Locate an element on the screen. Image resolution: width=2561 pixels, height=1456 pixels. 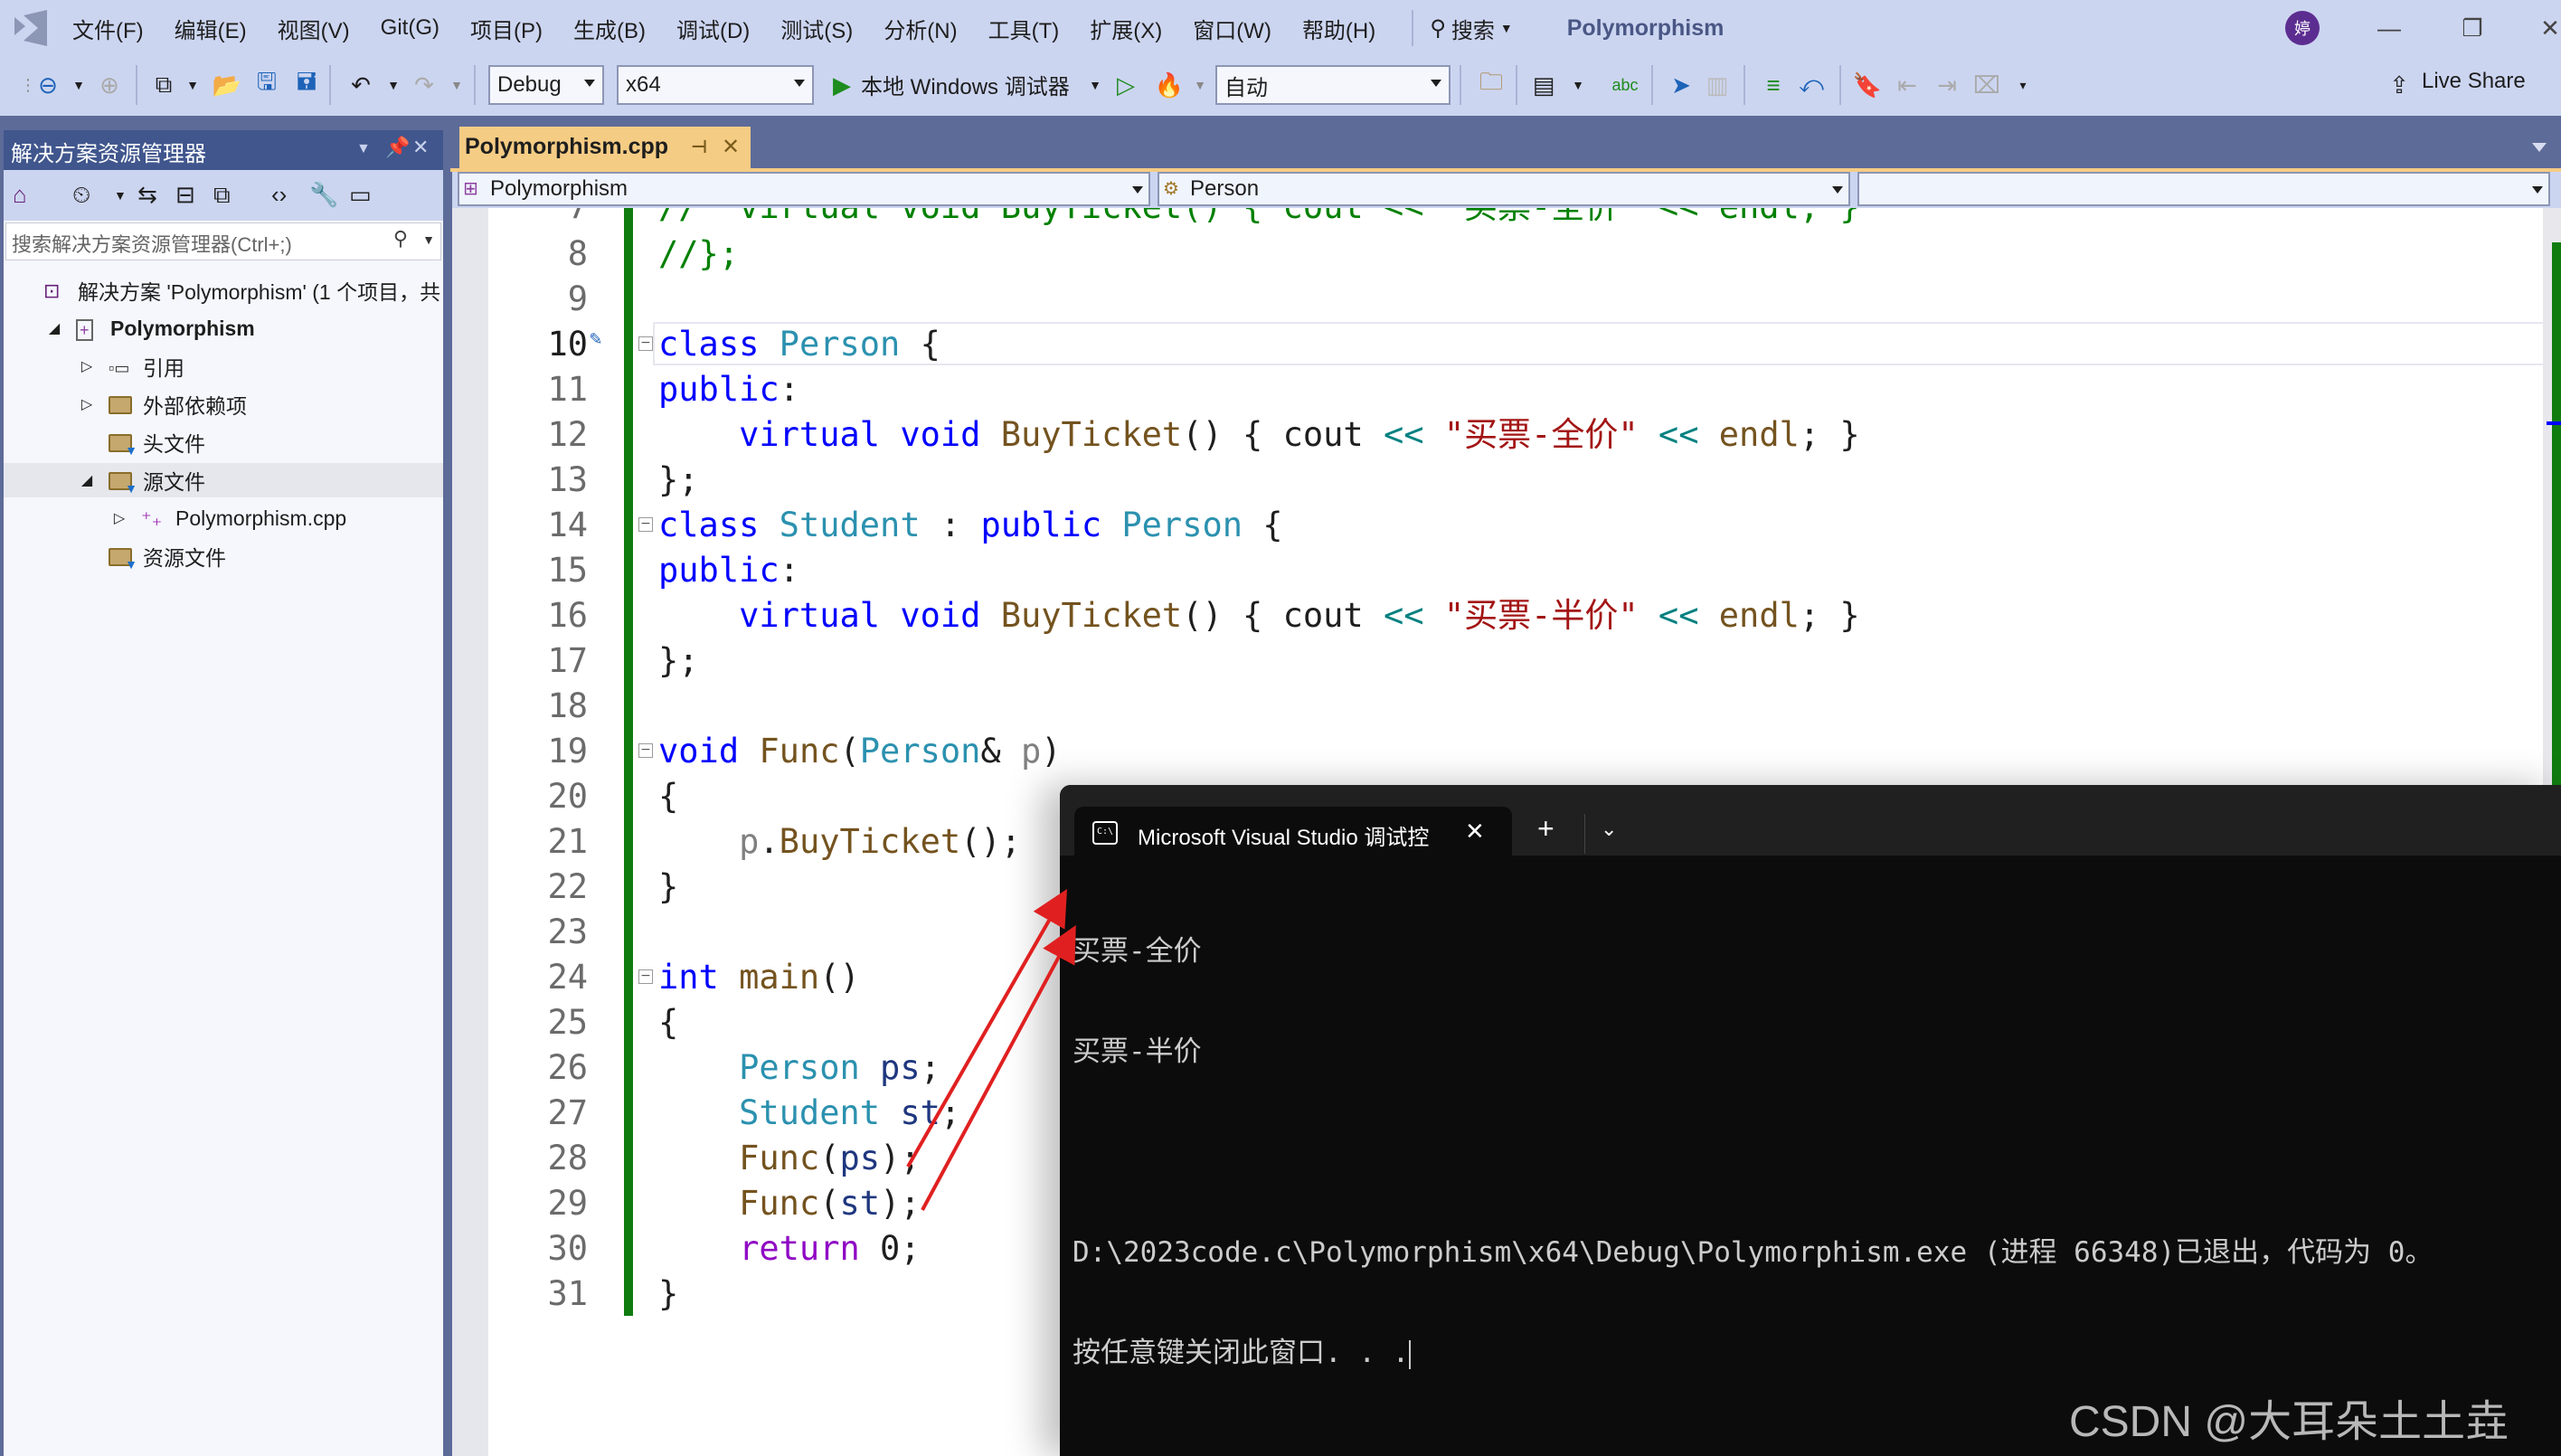
start-debugger-button: 本地 Windows 调试器 is located at coordinates (965, 84).